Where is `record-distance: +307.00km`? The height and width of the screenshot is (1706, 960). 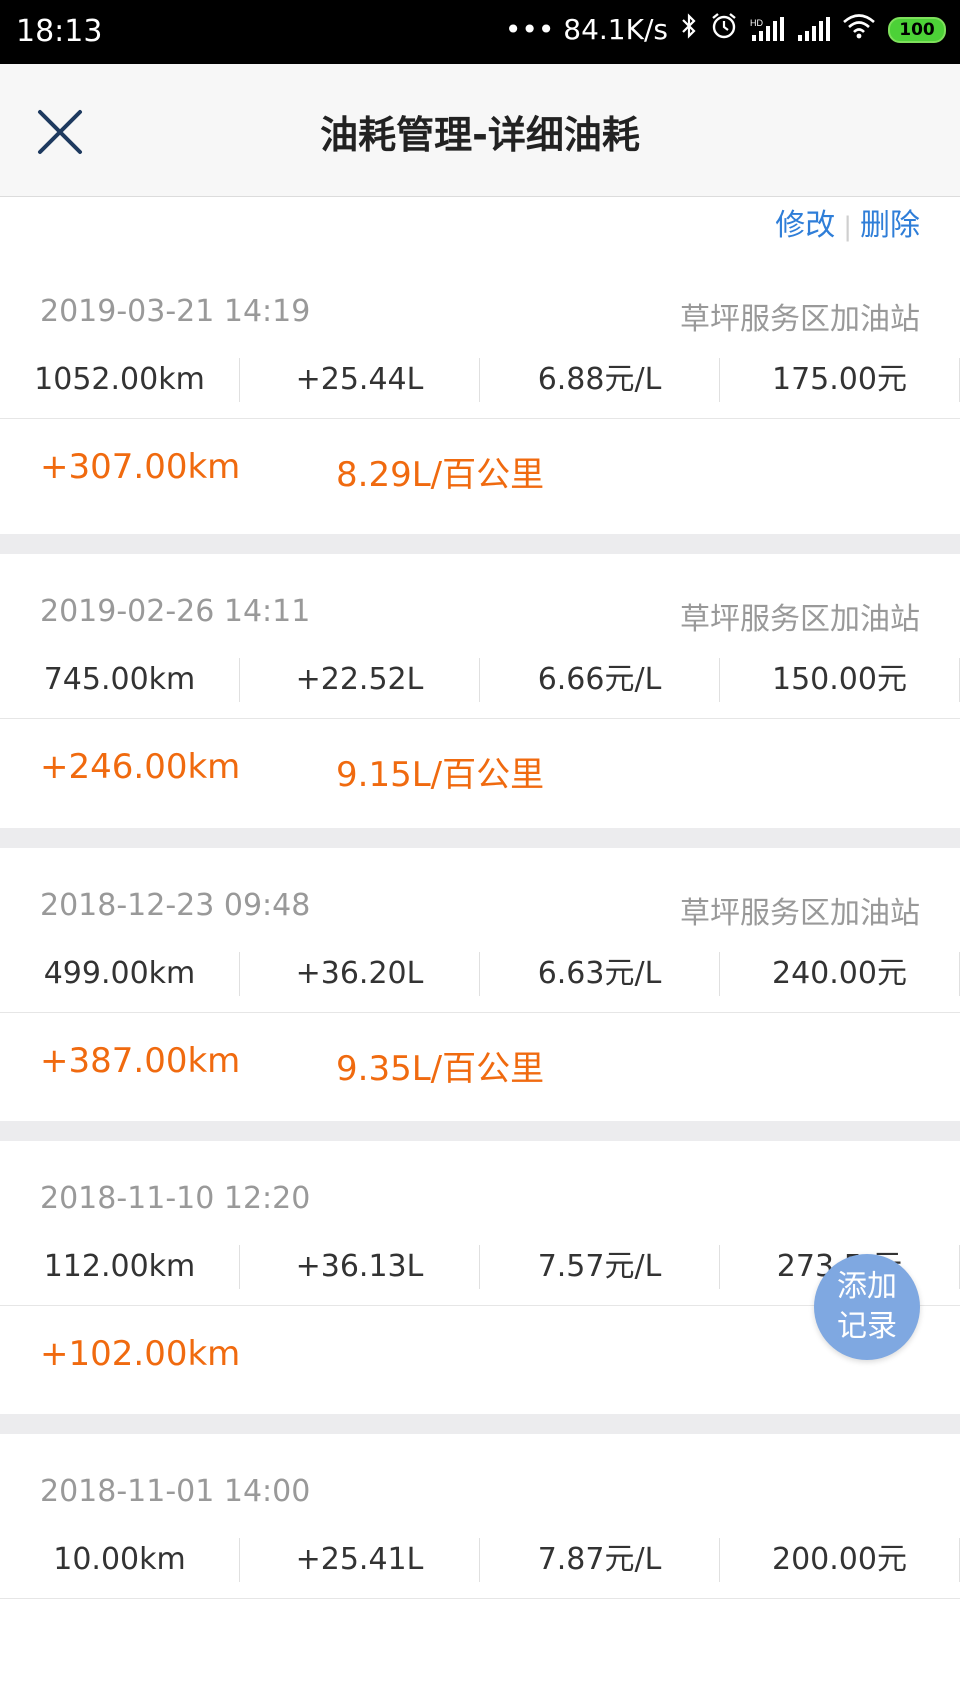
record-distance: +307.00km is located at coordinates (140, 467).